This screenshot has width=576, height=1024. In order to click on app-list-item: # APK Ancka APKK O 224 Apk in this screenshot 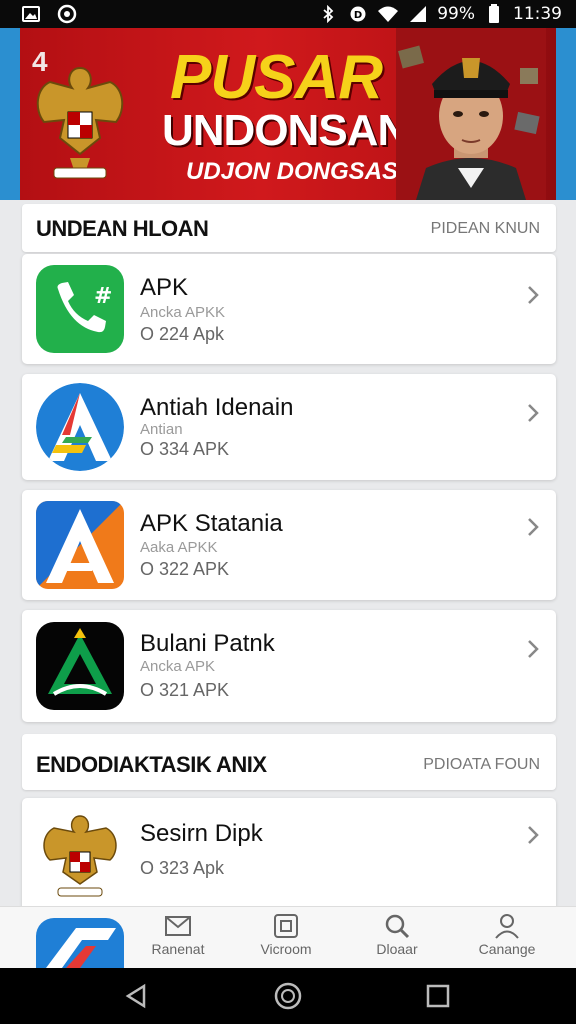, I will do `click(289, 309)`.